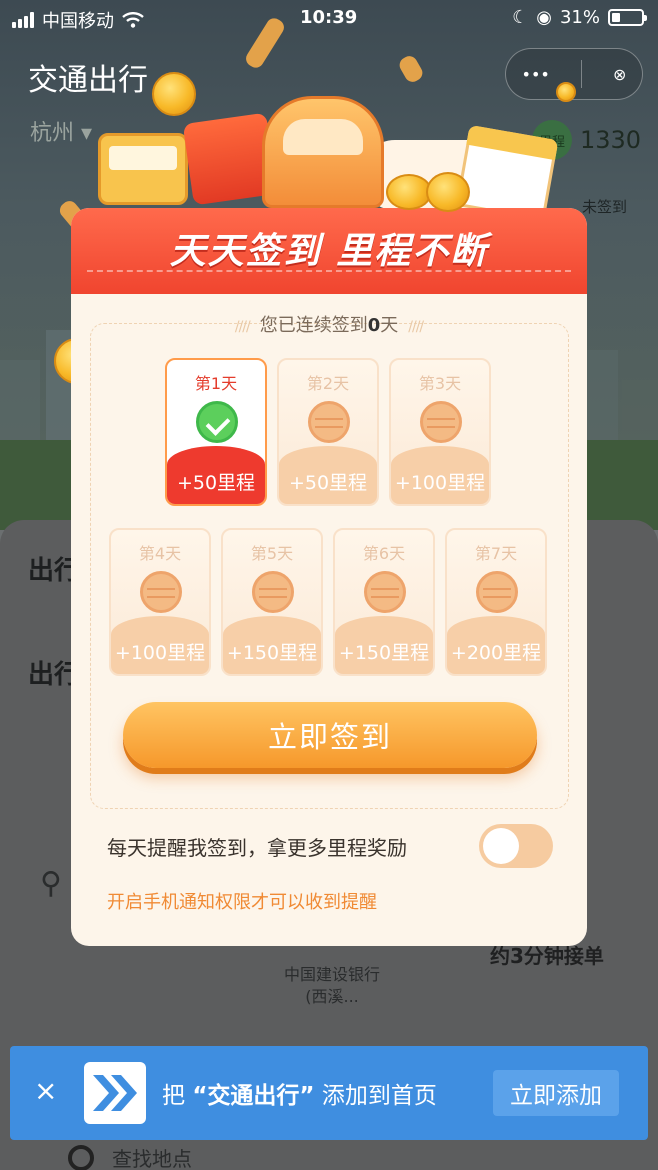 The width and height of the screenshot is (658, 1170). Describe the element at coordinates (257, 848) in the screenshot. I see `remind-label: 每天提醒我签到，拿更多里程奖励` at that location.